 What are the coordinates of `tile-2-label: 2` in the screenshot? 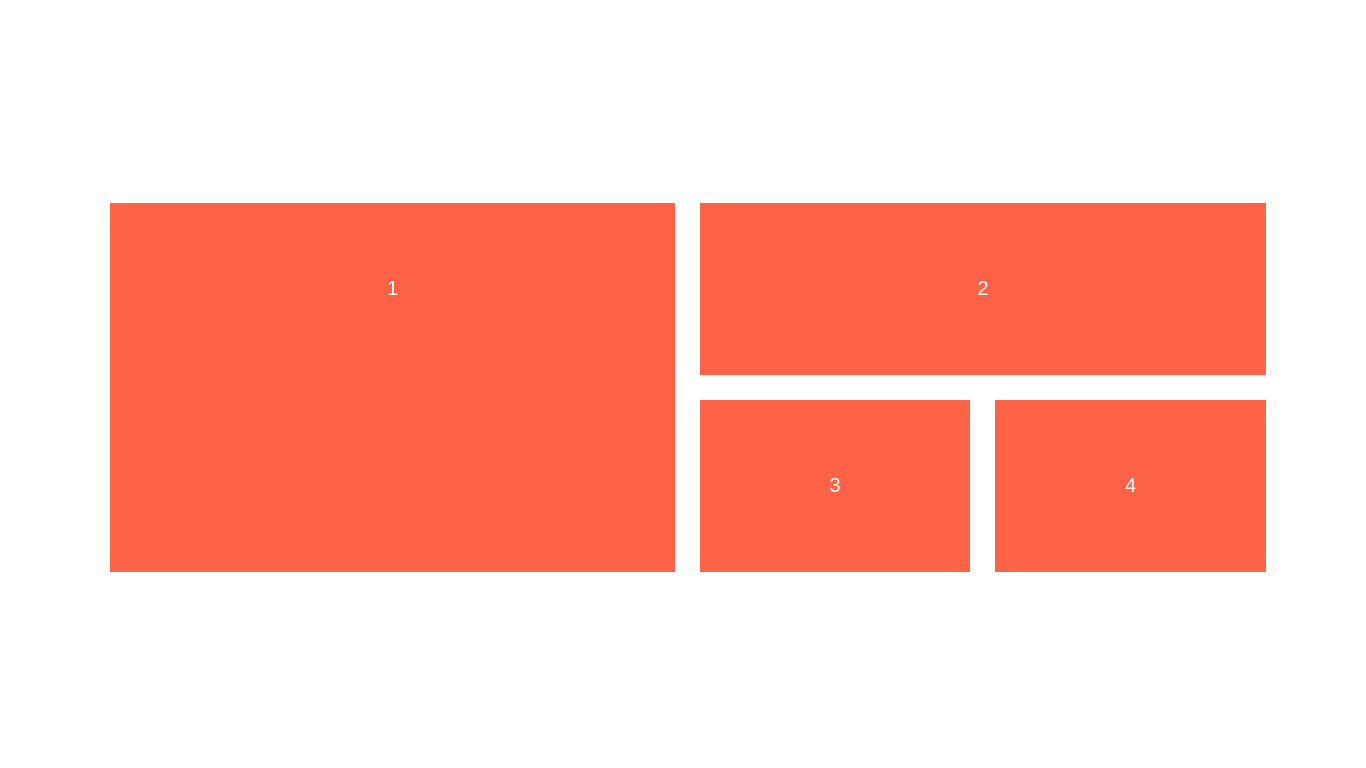 It's located at (983, 289).